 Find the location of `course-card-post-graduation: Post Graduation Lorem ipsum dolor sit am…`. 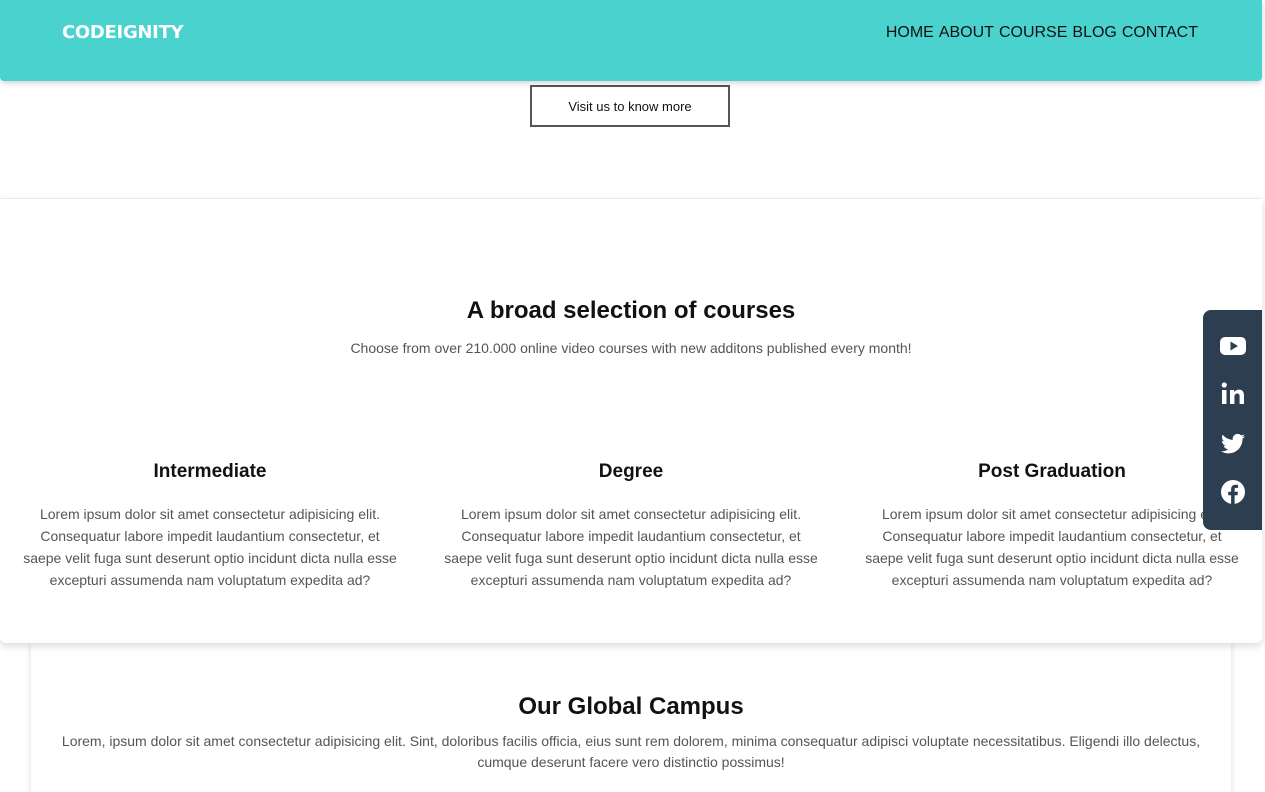

course-card-post-graduation: Post Graduation Lorem ipsum dolor sit am… is located at coordinates (1052, 526).